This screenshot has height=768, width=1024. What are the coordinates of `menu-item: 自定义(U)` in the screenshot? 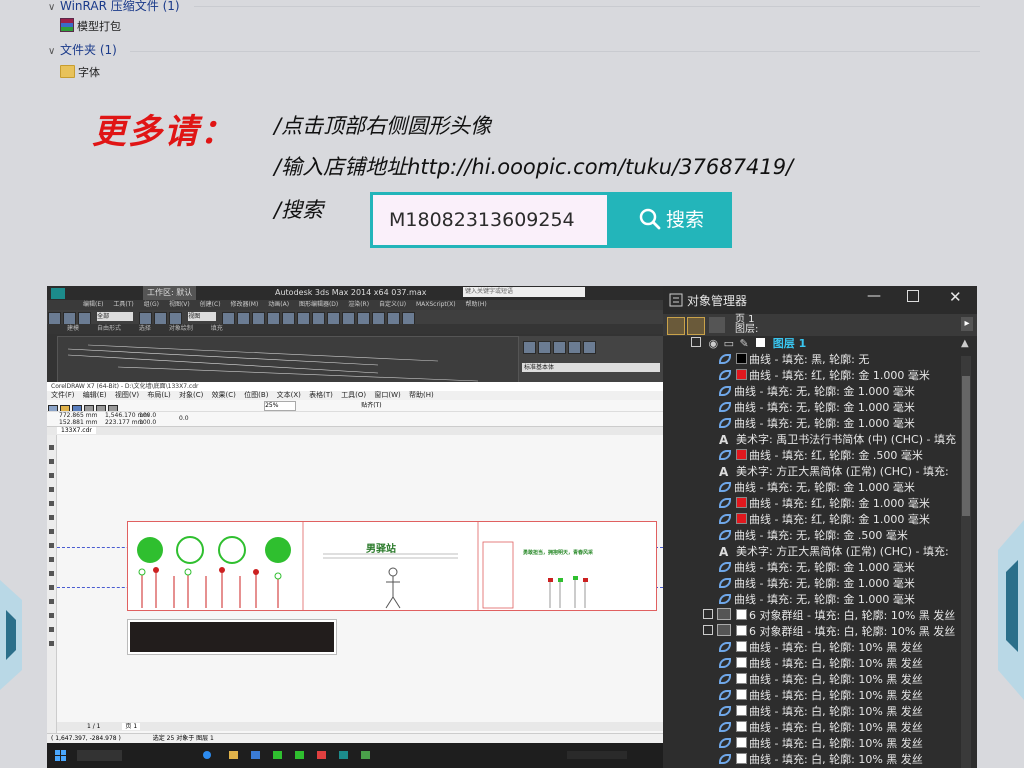 It's located at (392, 304).